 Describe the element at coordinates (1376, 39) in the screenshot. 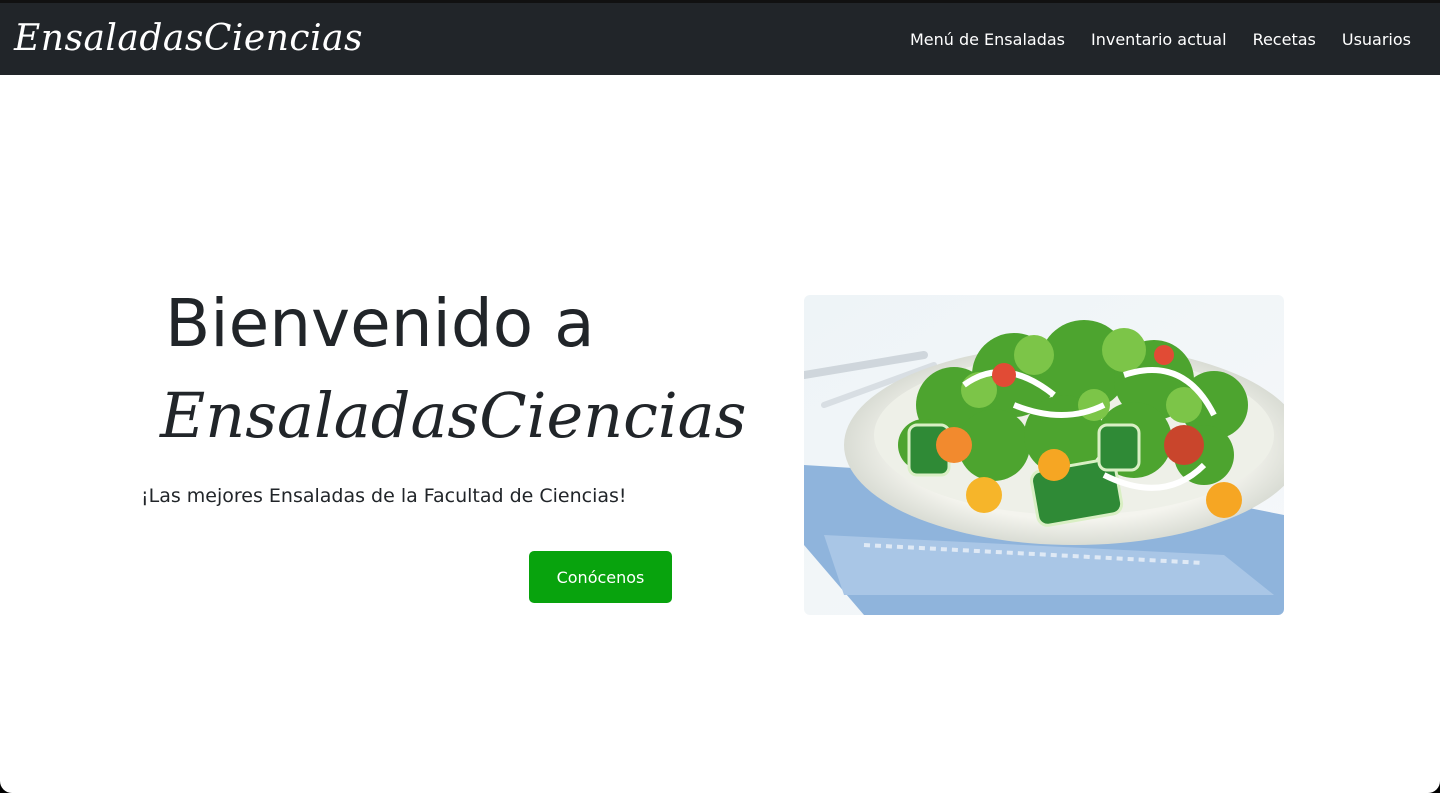

I see `nav-link-usuarios: Usuarios` at that location.